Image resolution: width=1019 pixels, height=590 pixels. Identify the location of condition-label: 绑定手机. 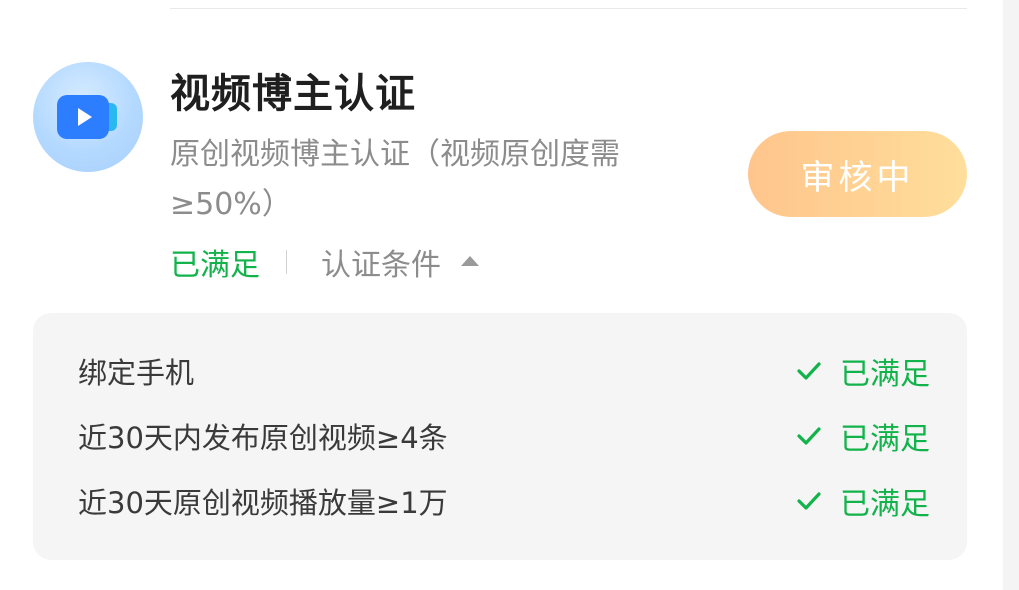
(136, 373).